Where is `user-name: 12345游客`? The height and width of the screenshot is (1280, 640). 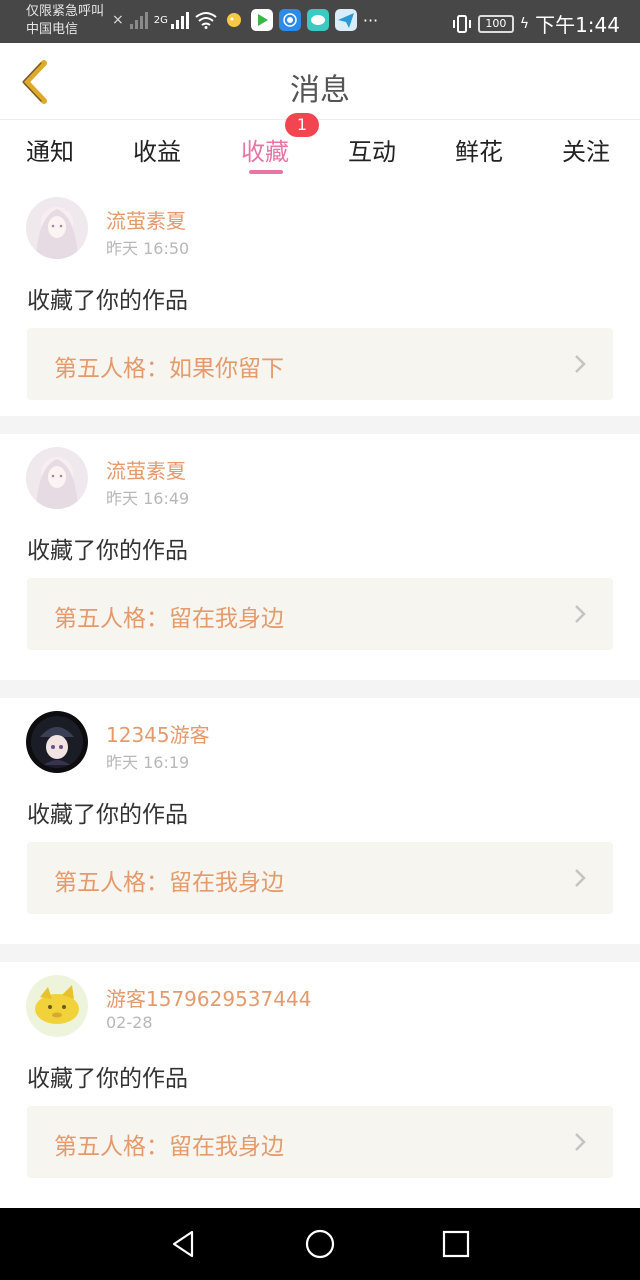 user-name: 12345游客 is located at coordinates (158, 733).